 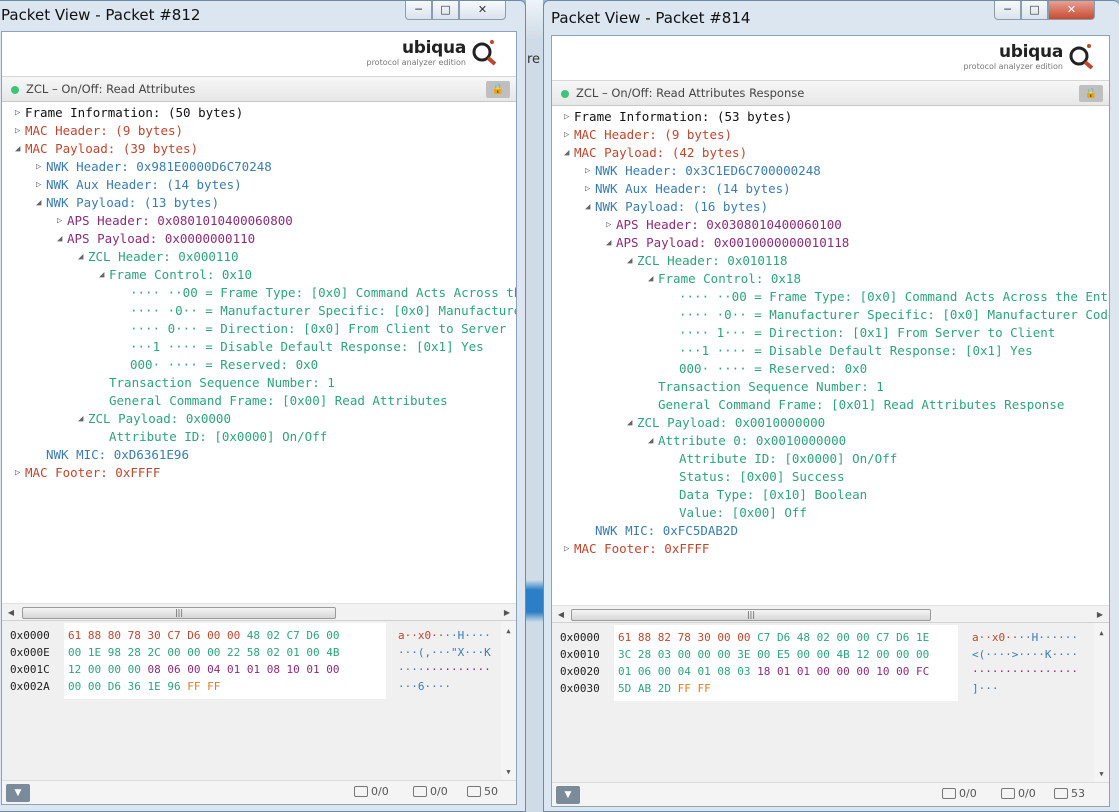 What do you see at coordinates (830, 279) in the screenshot?
I see `tree-row: ◢ Frame Control: 0x18` at bounding box center [830, 279].